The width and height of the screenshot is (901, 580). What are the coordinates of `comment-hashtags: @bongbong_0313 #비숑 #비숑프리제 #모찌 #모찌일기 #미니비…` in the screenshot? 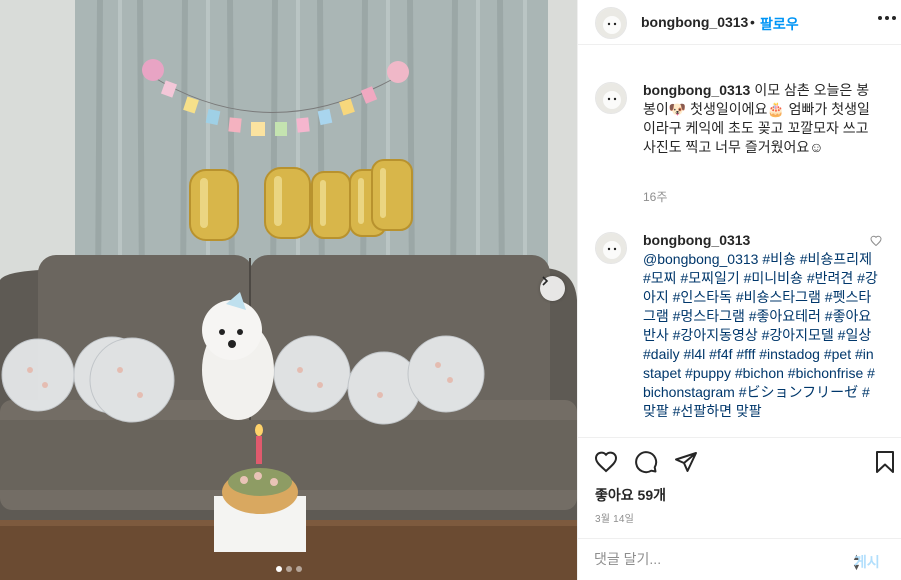 It's located at (760, 335).